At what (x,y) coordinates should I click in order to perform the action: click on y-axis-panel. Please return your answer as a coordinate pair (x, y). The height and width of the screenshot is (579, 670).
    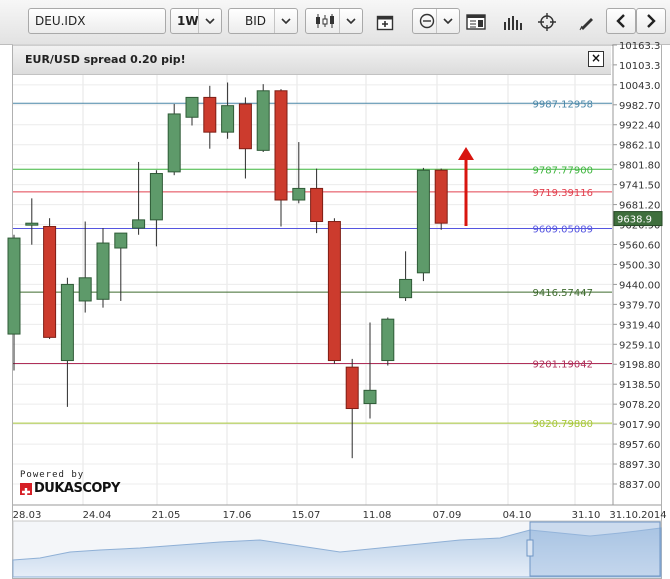
    Looking at the image, I should click on (637, 275).